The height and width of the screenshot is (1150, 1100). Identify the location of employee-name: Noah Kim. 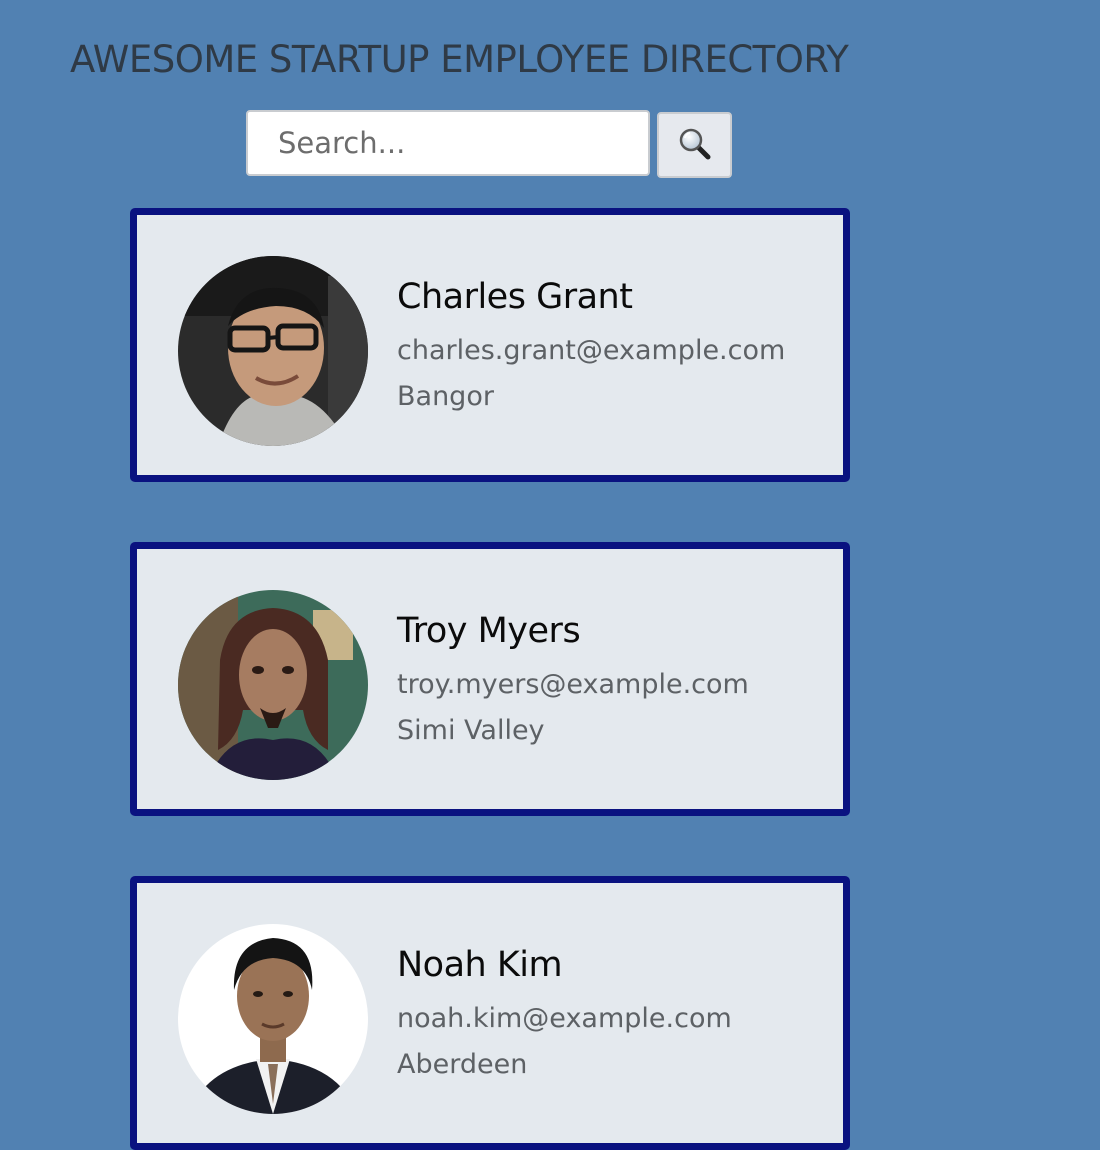
(480, 965).